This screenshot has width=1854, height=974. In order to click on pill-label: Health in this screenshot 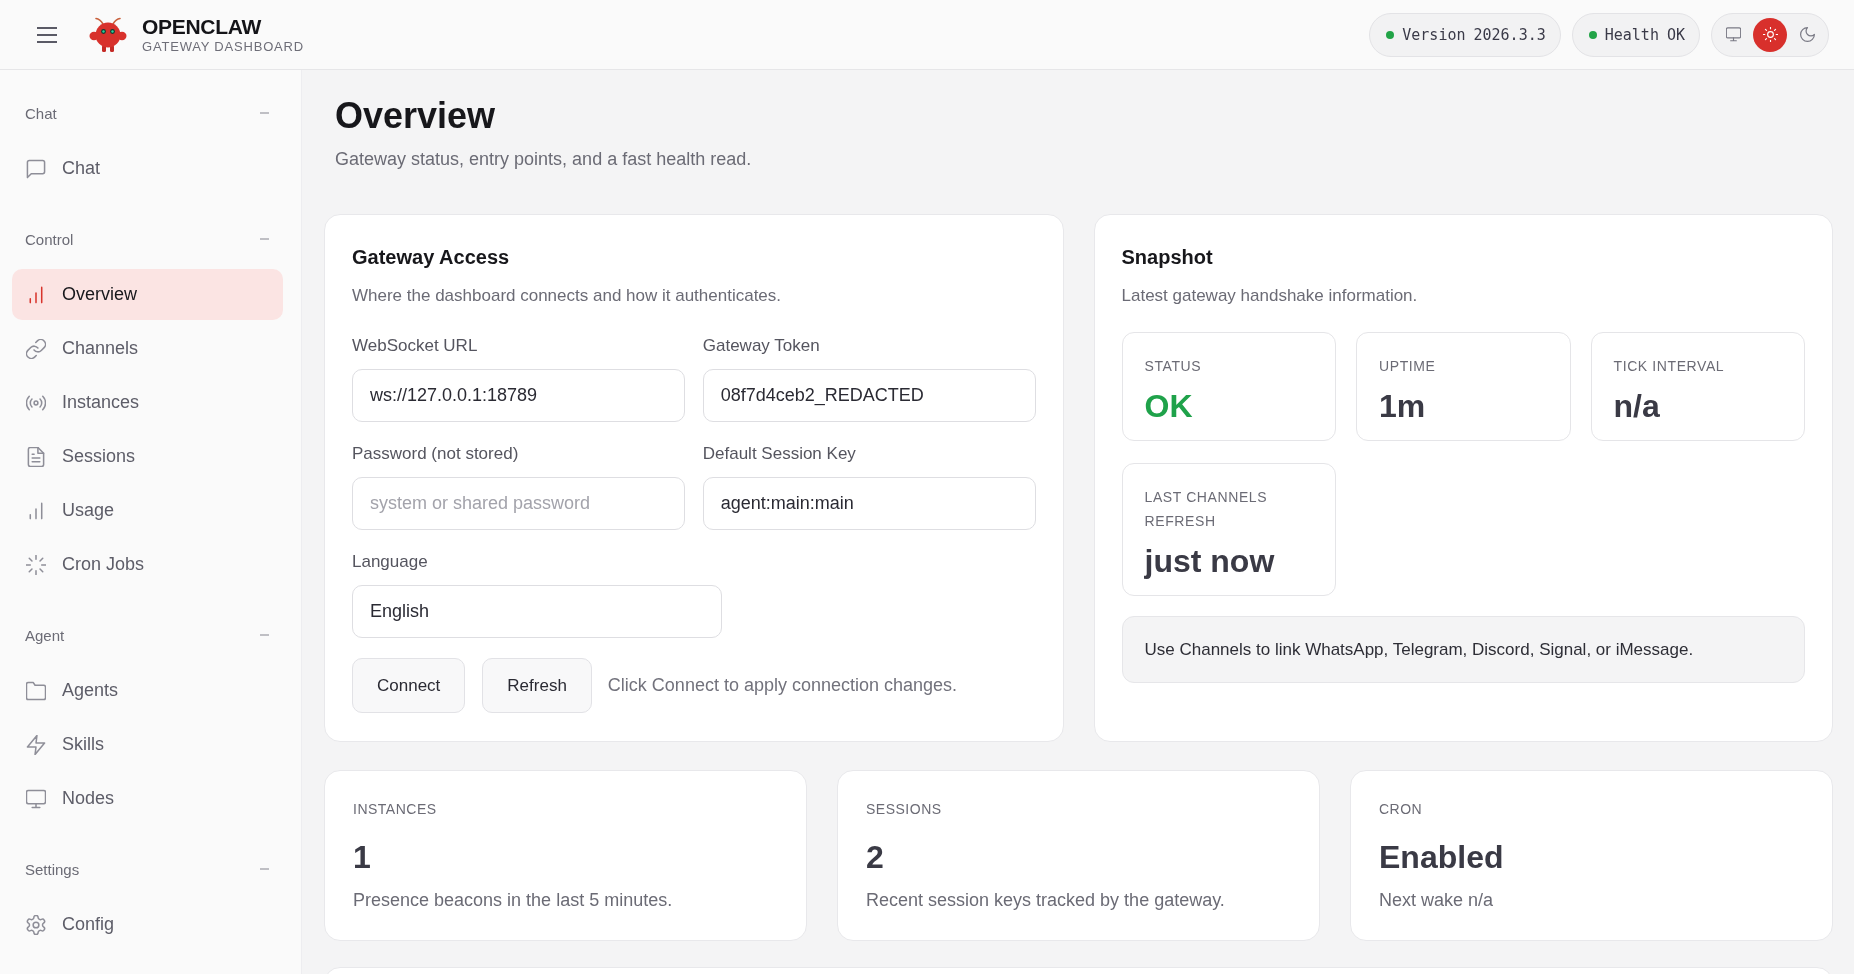, I will do `click(1631, 34)`.